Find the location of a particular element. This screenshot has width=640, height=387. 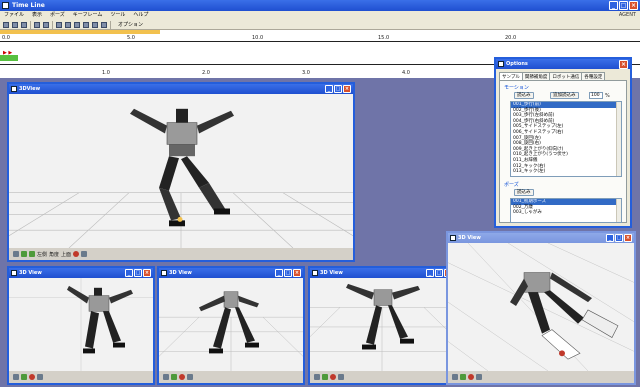

view-3d-back: 3D View _ □ × is located at coordinates (382, 325).